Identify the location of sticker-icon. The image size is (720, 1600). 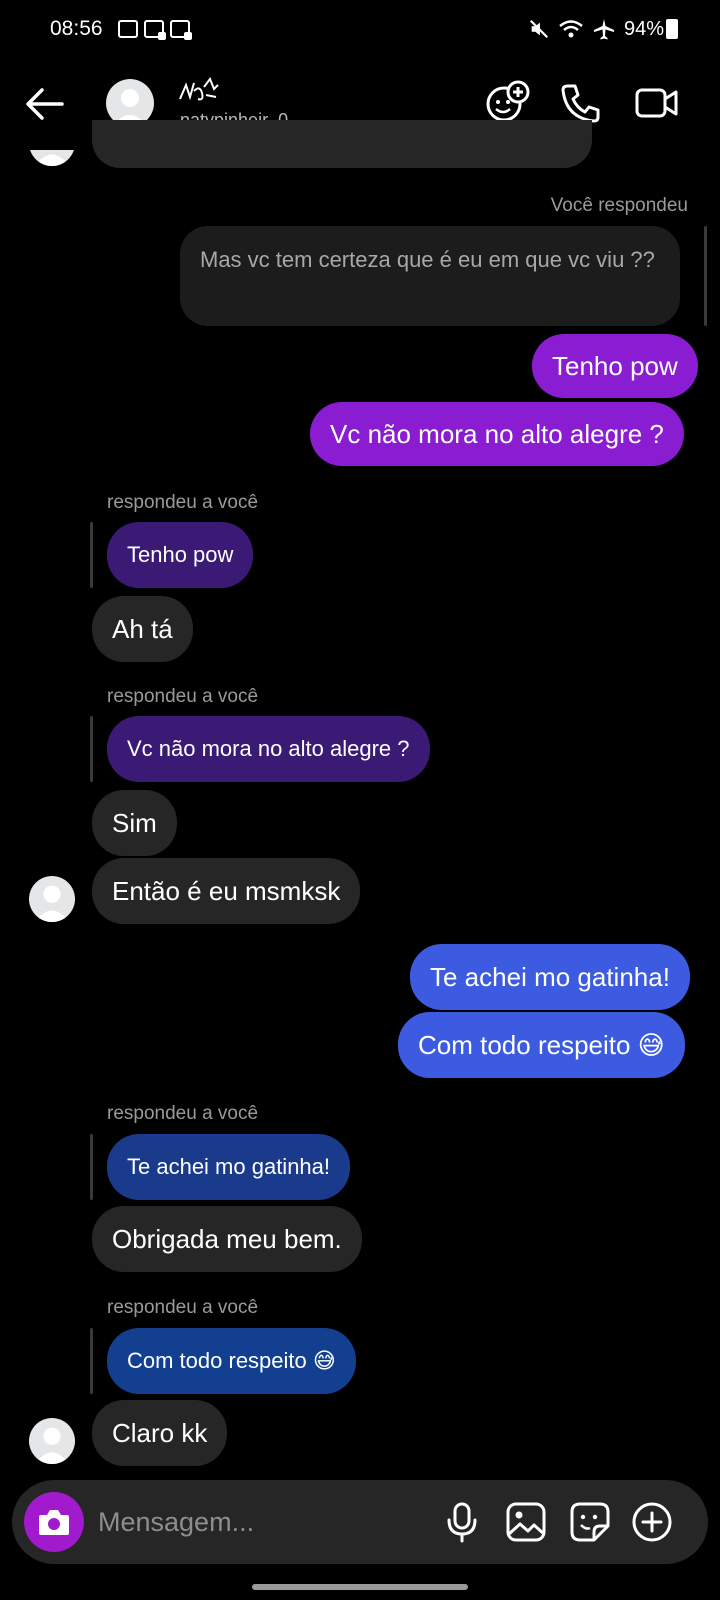
(590, 1522).